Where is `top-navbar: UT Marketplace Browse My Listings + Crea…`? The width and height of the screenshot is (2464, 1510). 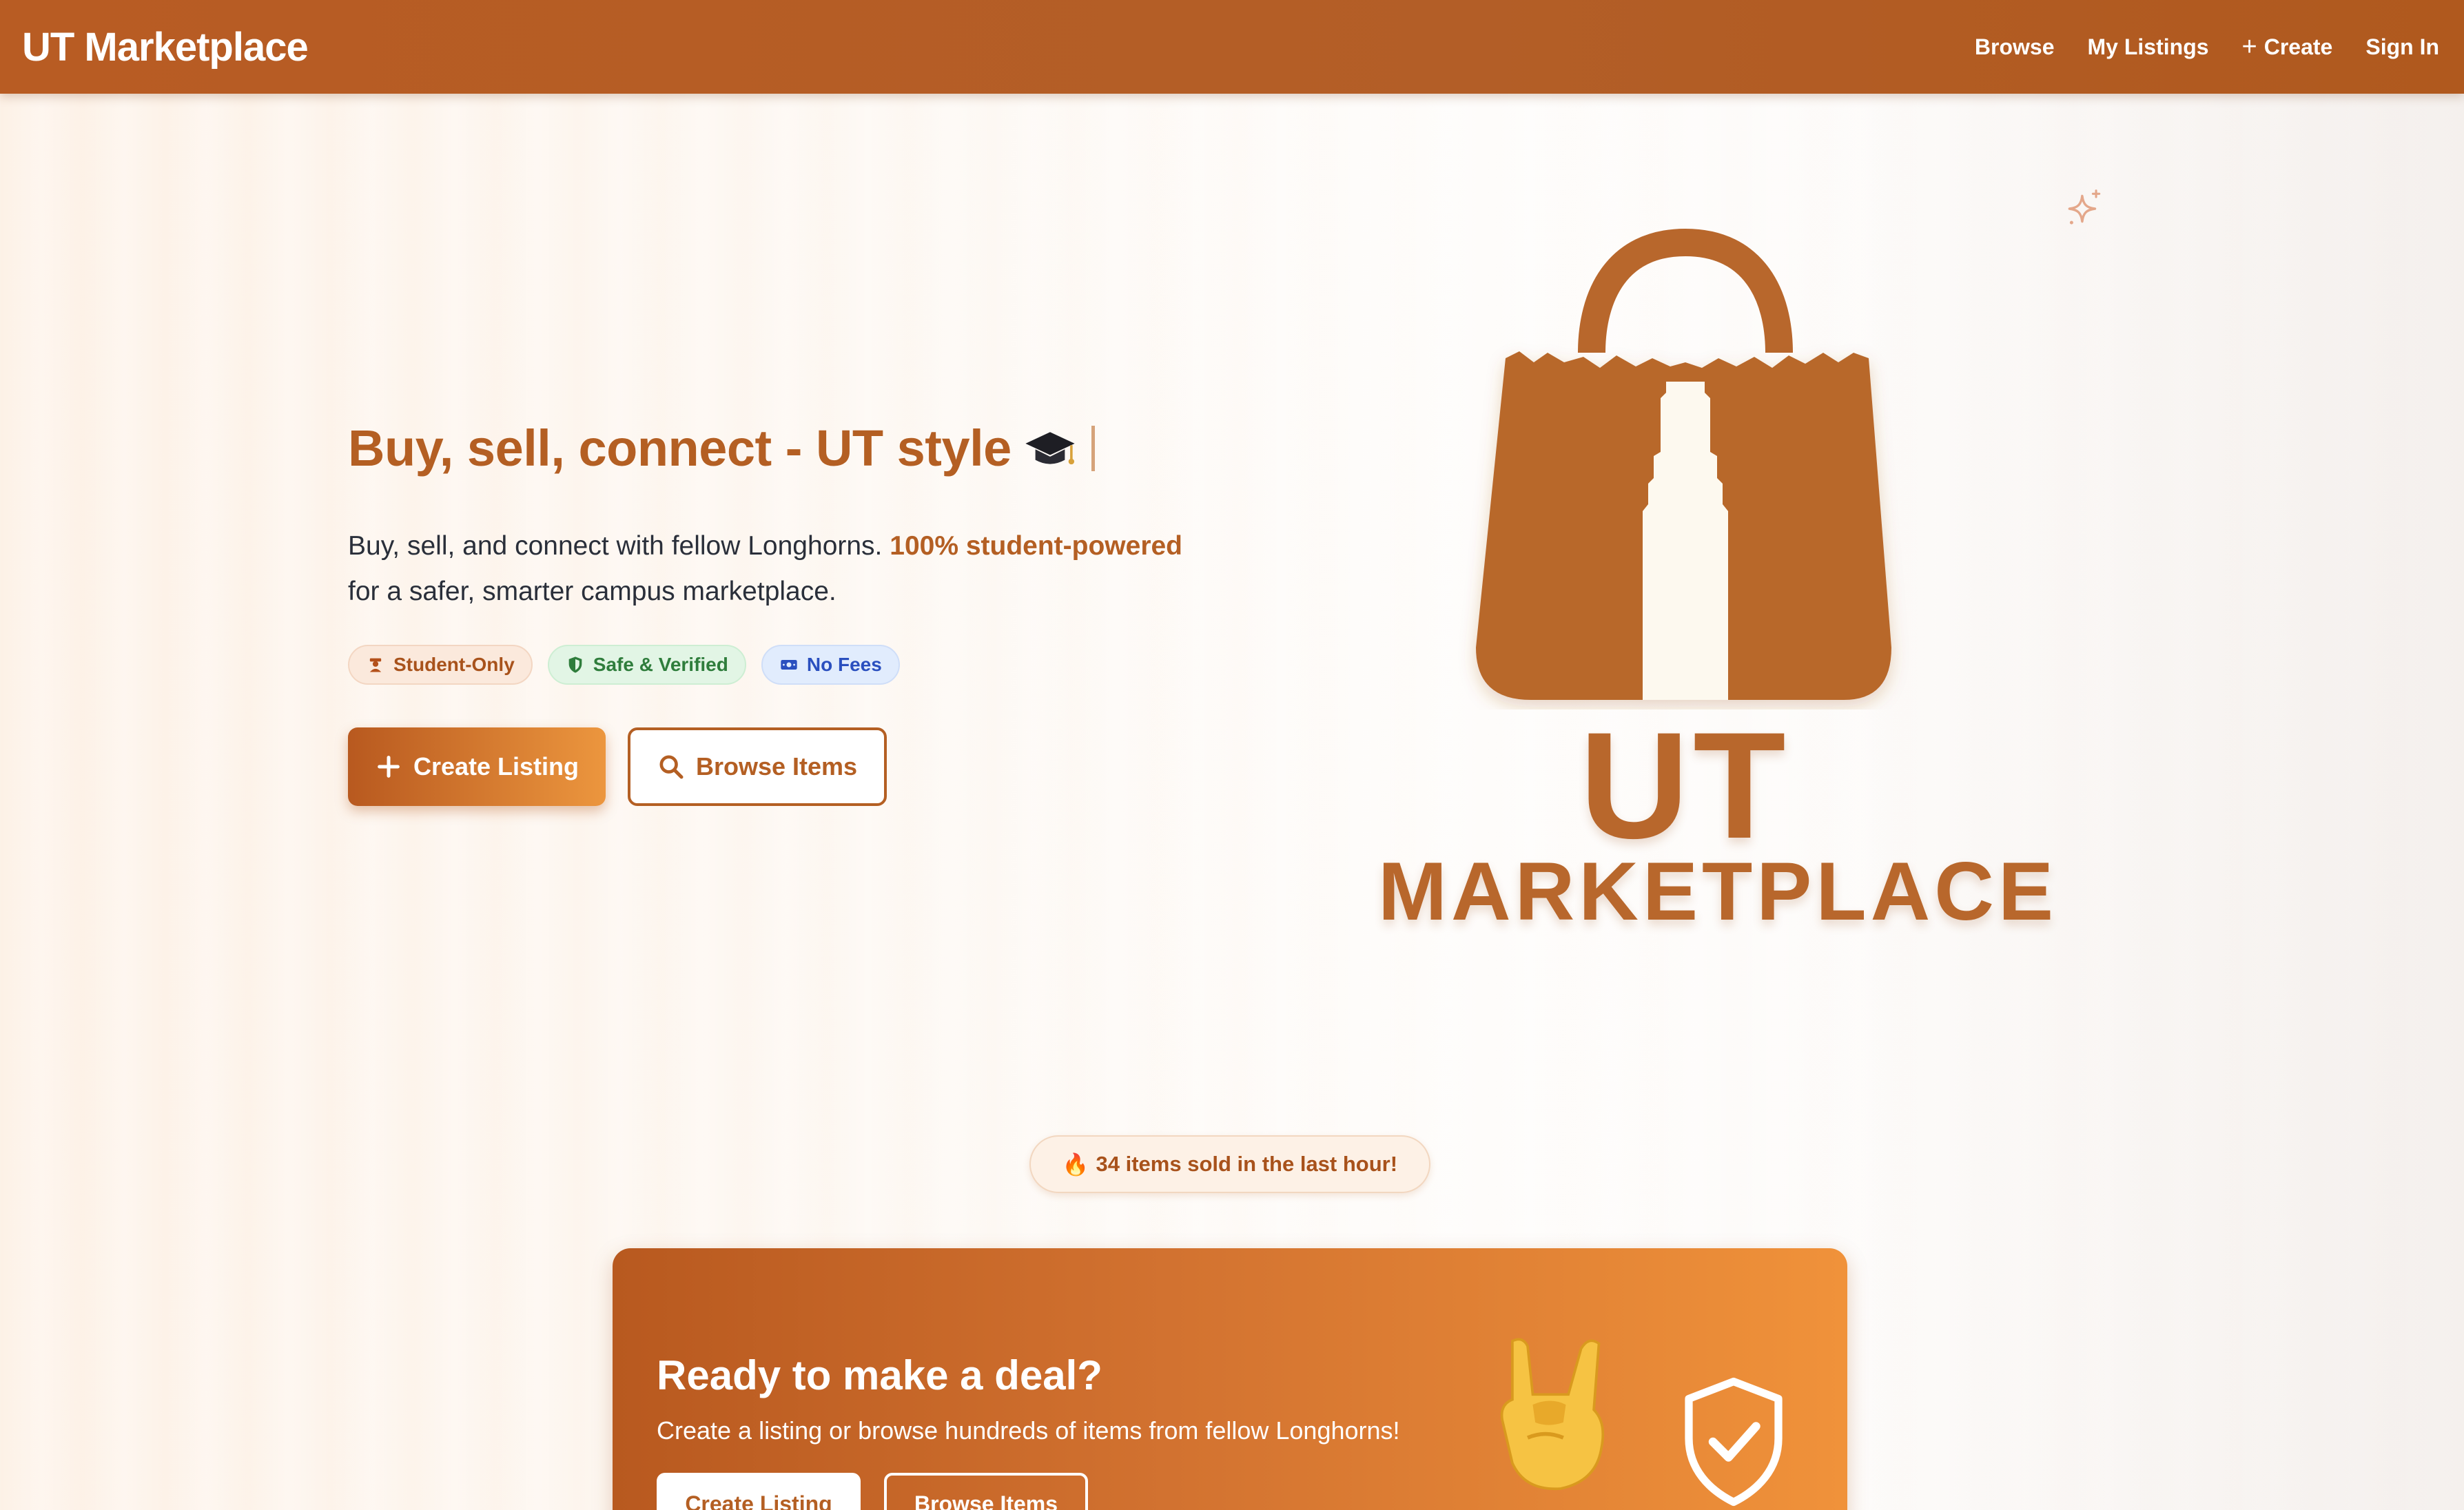
top-navbar: UT Marketplace Browse My Listings + Crea… is located at coordinates (1232, 47).